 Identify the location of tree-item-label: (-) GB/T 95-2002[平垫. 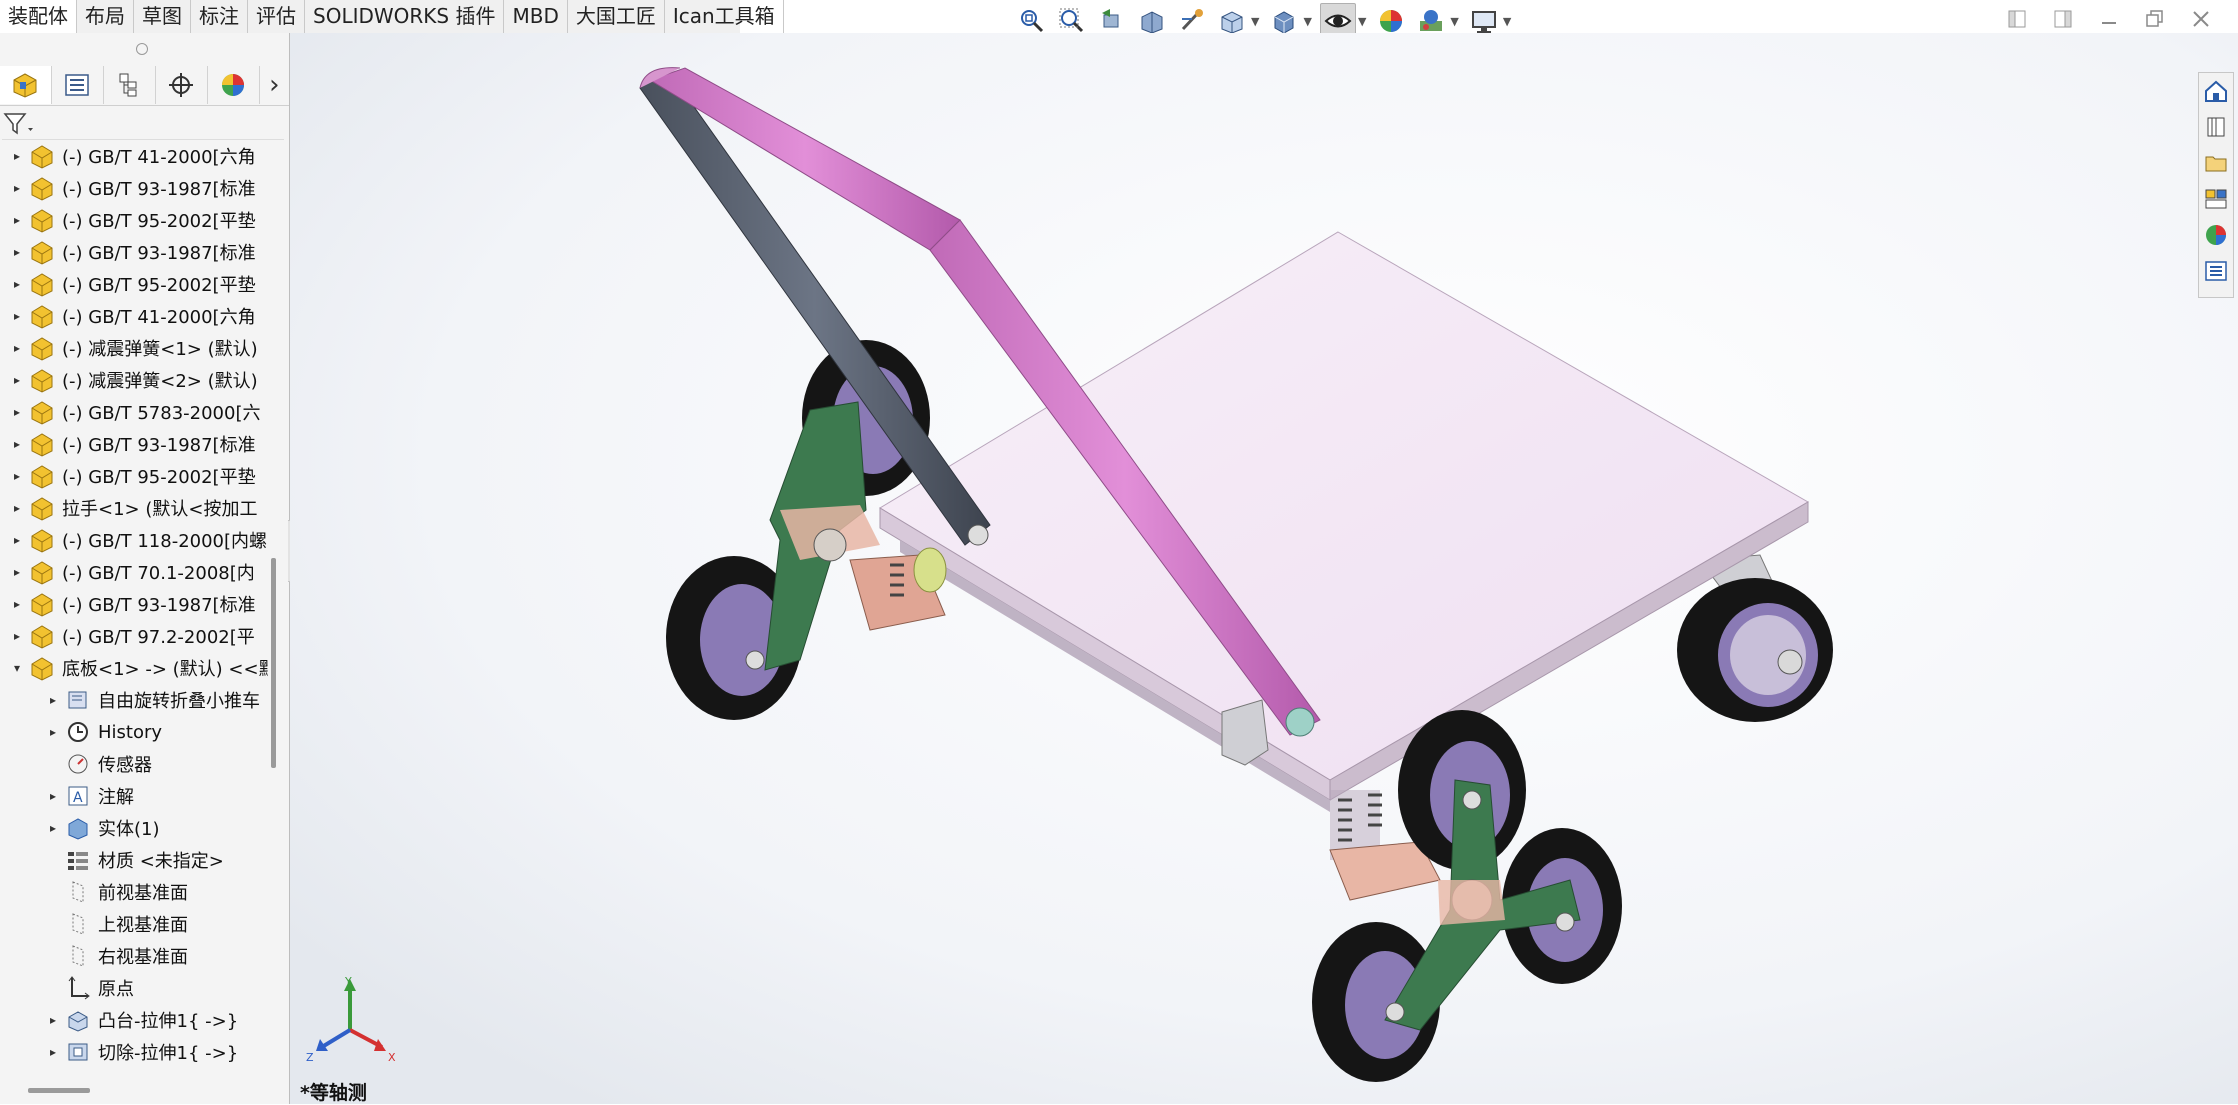
(159, 477).